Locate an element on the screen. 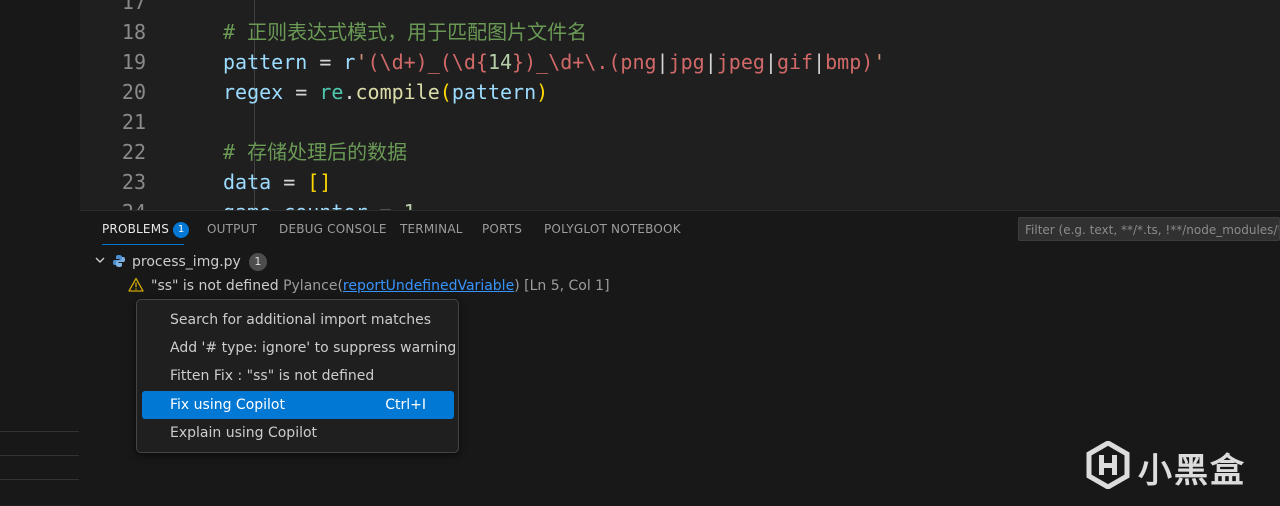 This screenshot has width=1280, height=506. problem-source-close: ) is located at coordinates (517, 286).